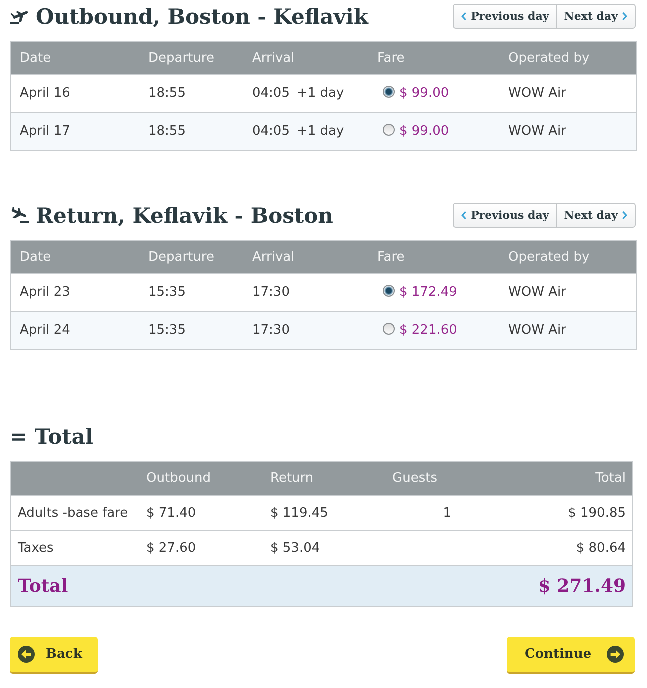  I want to click on table-cell: Adults -base fare, so click(75, 513).